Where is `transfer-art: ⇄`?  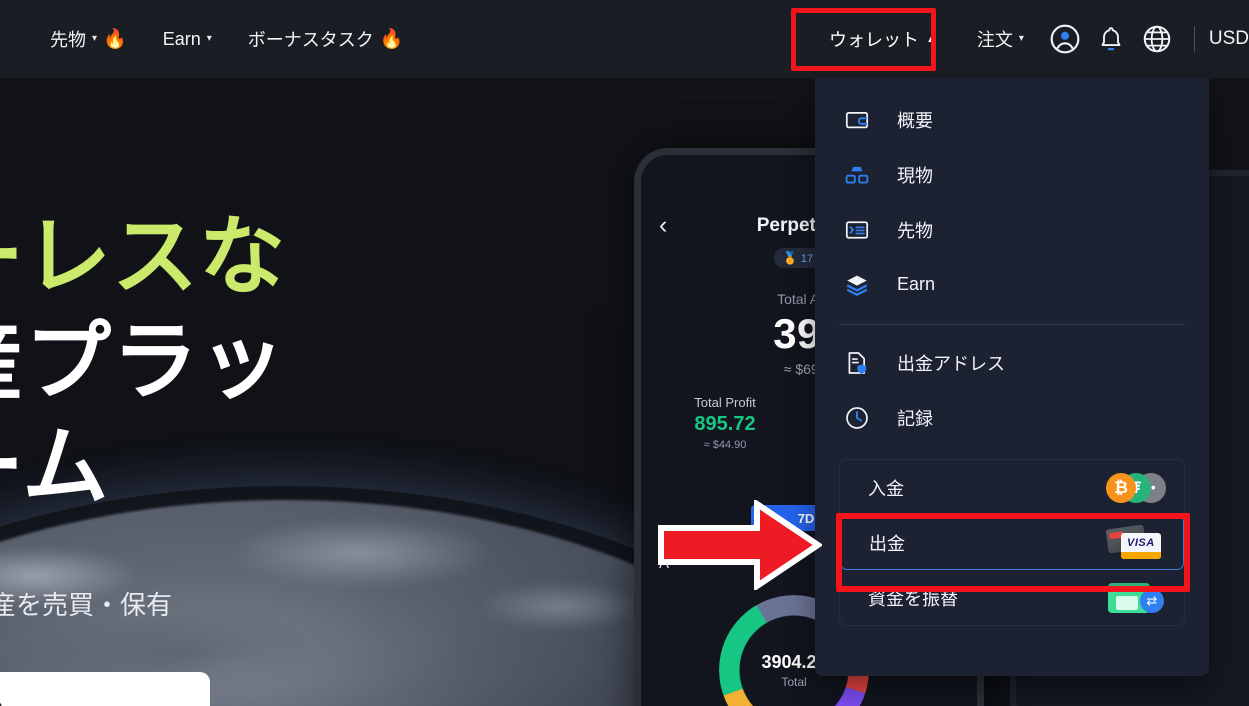
transfer-art: ⇄ is located at coordinates (1136, 598).